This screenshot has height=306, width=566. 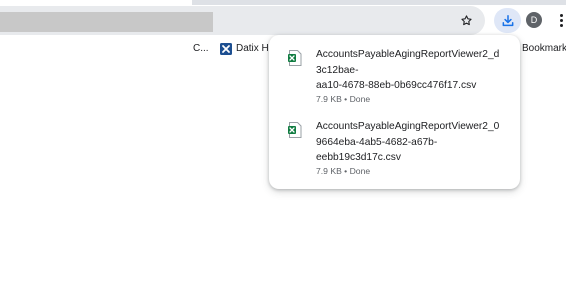 What do you see at coordinates (396, 85) in the screenshot?
I see `filename-line: aa10-4678-88eb-0b69cc476f17.csv` at bounding box center [396, 85].